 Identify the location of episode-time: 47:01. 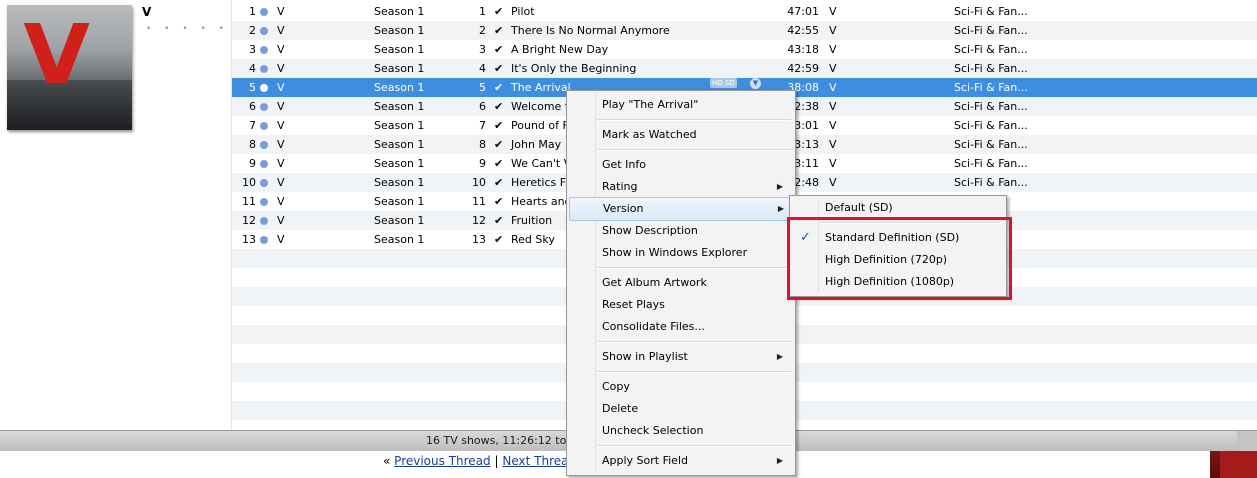
(803, 11).